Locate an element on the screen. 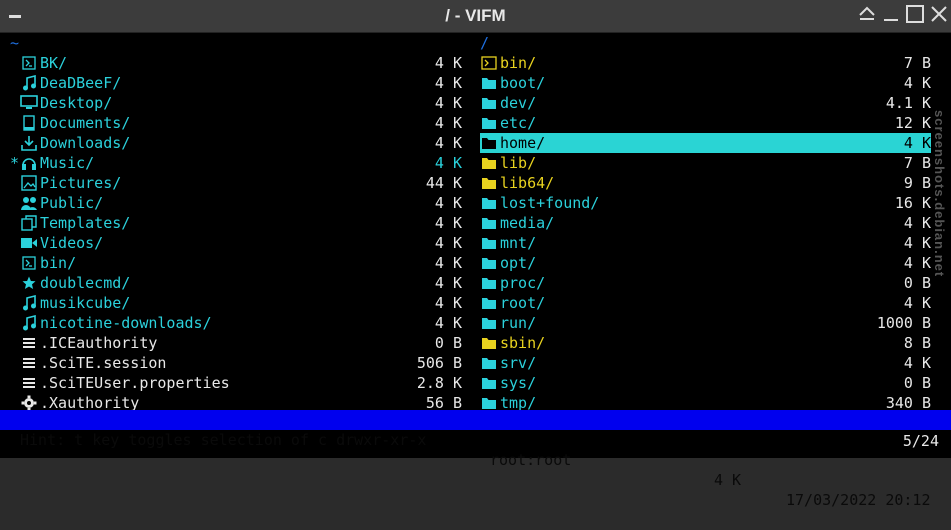 This screenshot has width=951, height=530. list-item-selected: home/4 K is located at coordinates (705, 143).